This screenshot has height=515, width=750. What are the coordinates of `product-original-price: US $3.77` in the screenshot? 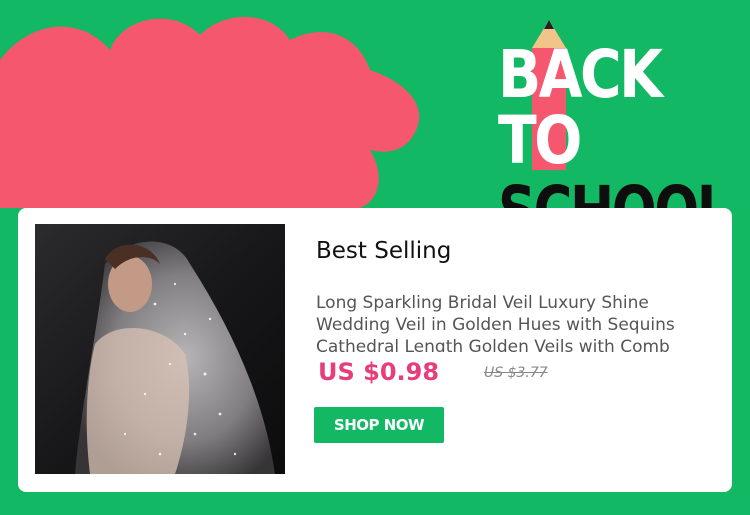 It's located at (516, 373).